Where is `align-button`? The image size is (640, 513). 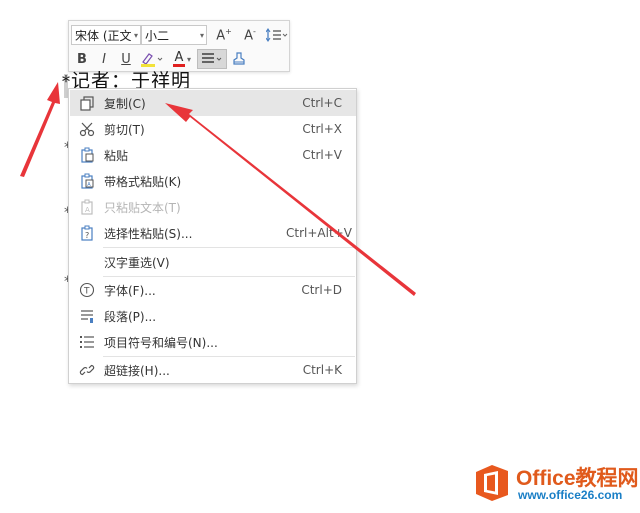
align-button is located at coordinates (212, 59).